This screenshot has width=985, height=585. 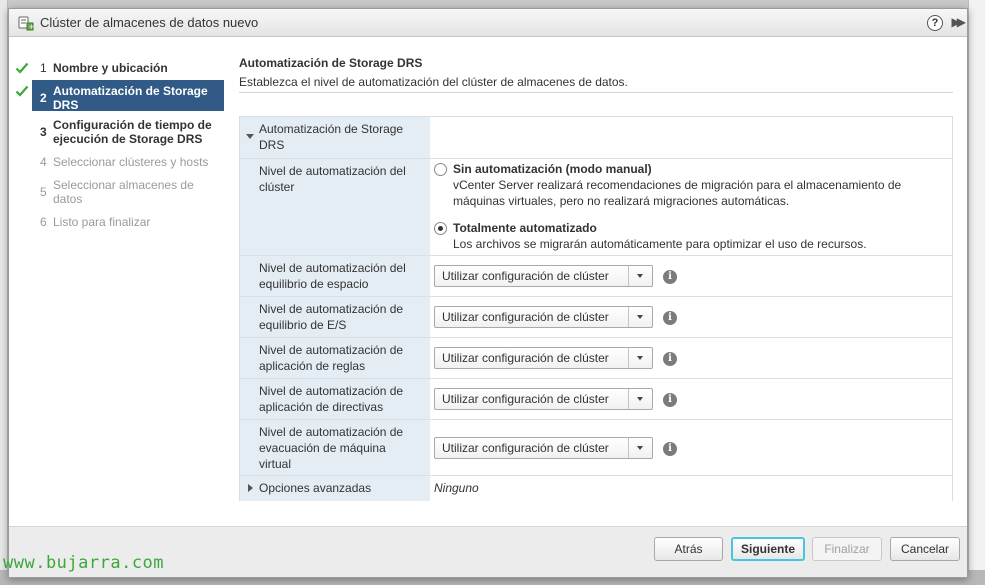 I want to click on advanced-options-header: Opciones avanzadas, so click(x=335, y=488).